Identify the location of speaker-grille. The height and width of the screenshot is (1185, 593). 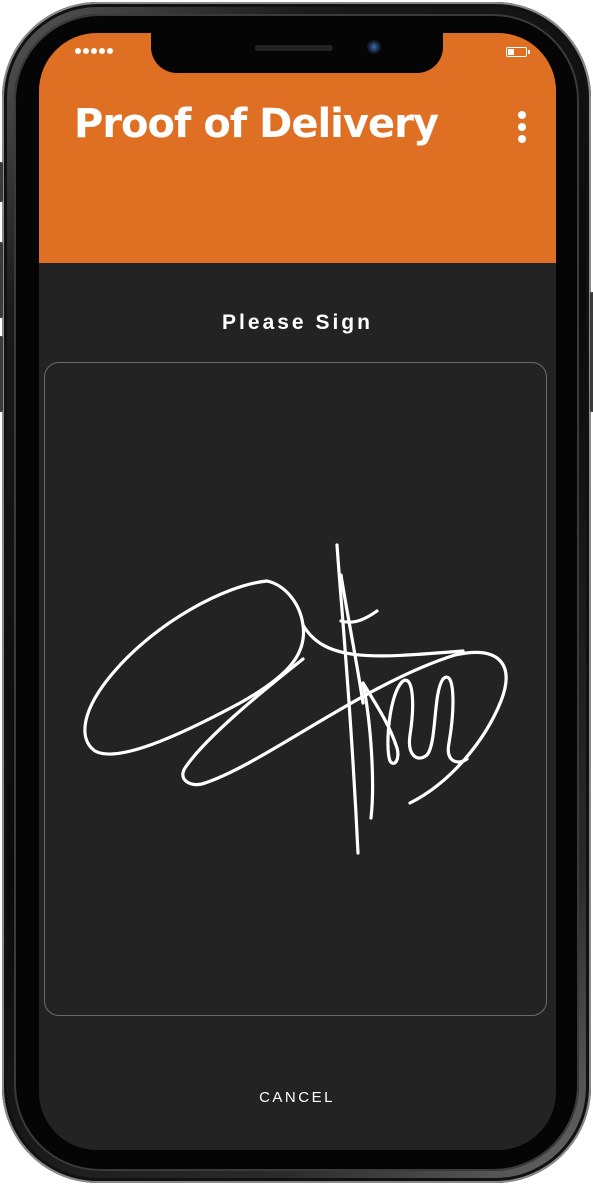
(294, 48).